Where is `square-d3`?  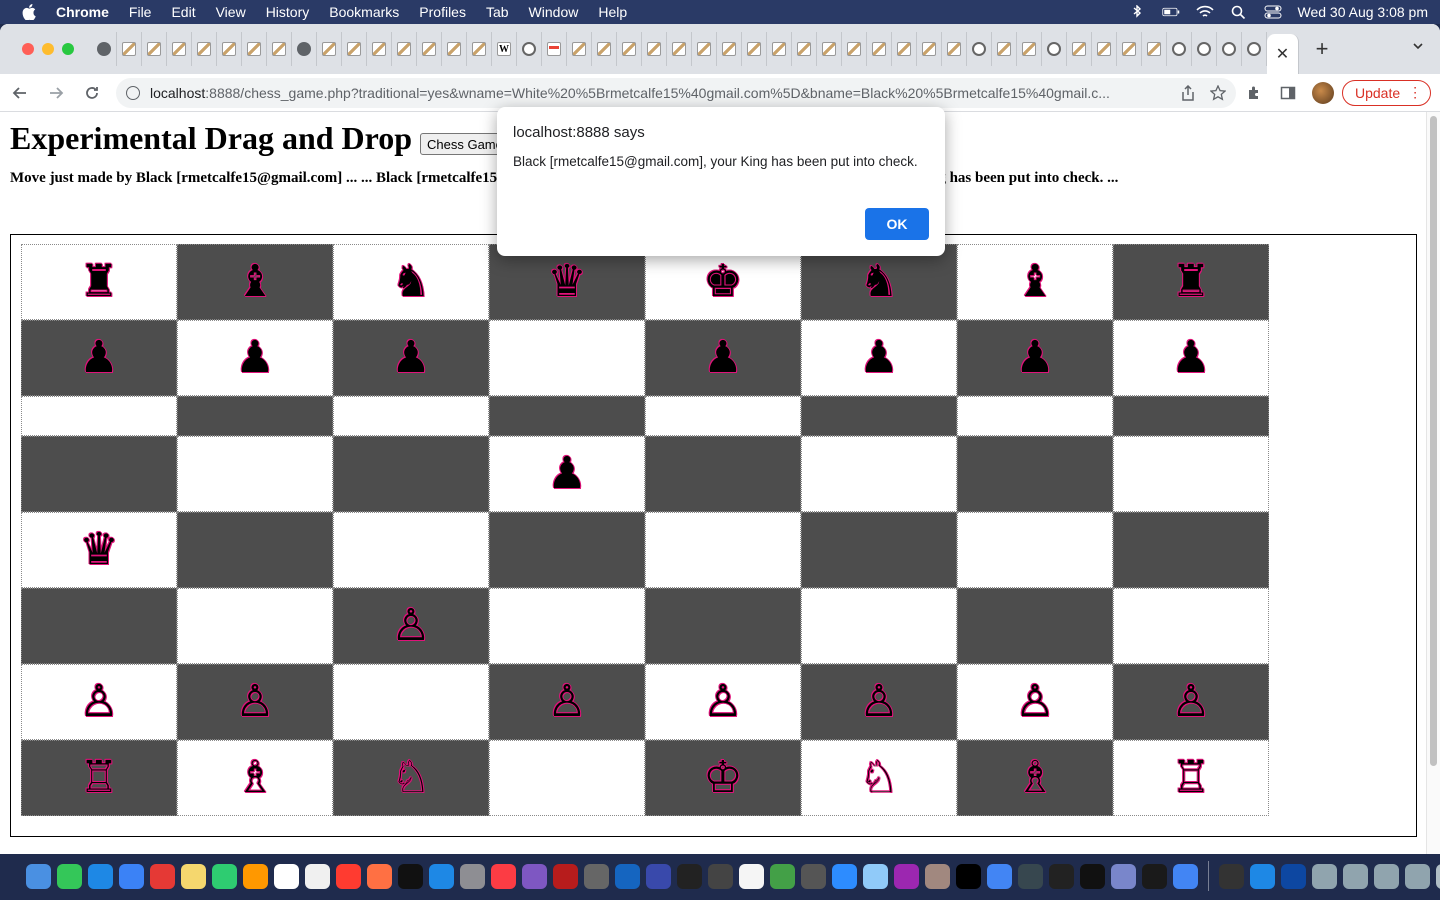
square-d3 is located at coordinates (567, 626).